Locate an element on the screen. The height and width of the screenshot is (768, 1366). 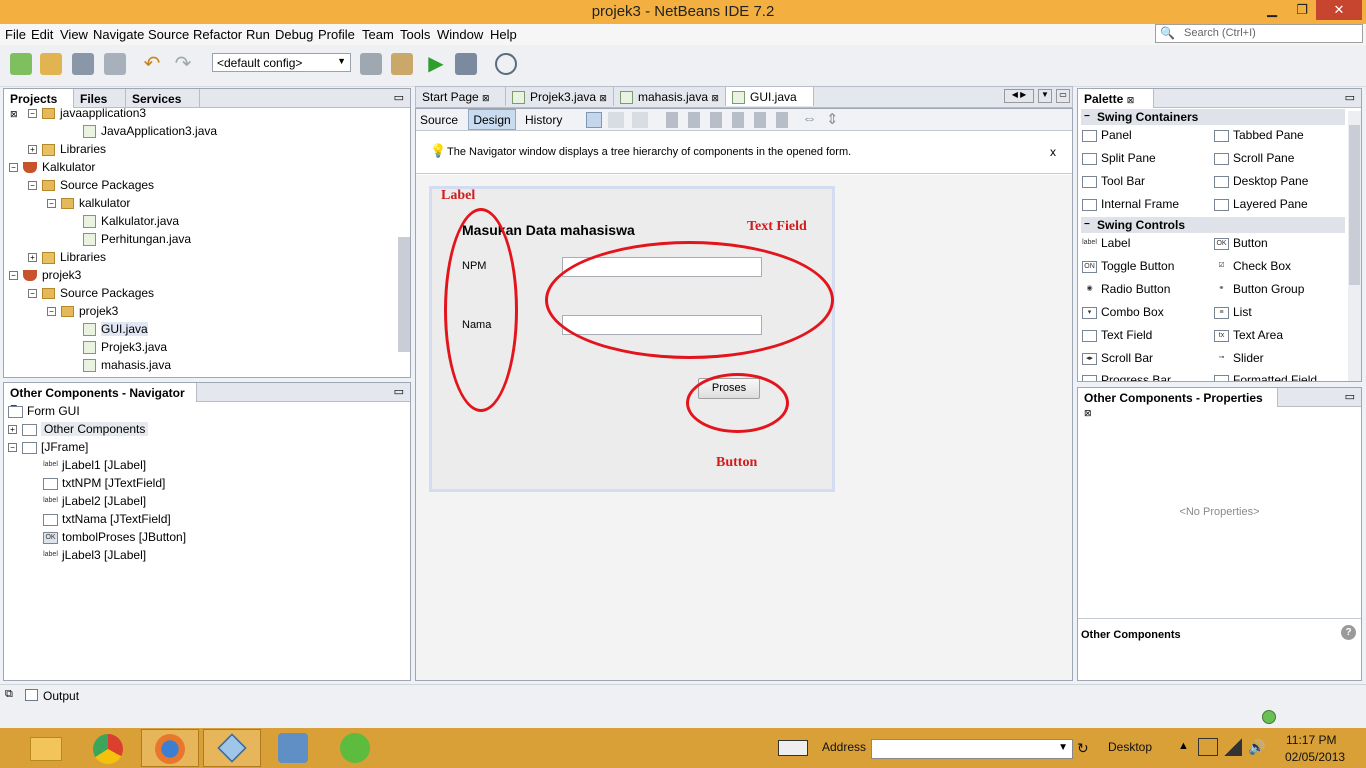
palette-check-box-item: ☑ Check Box is located at coordinates (1252, 266).